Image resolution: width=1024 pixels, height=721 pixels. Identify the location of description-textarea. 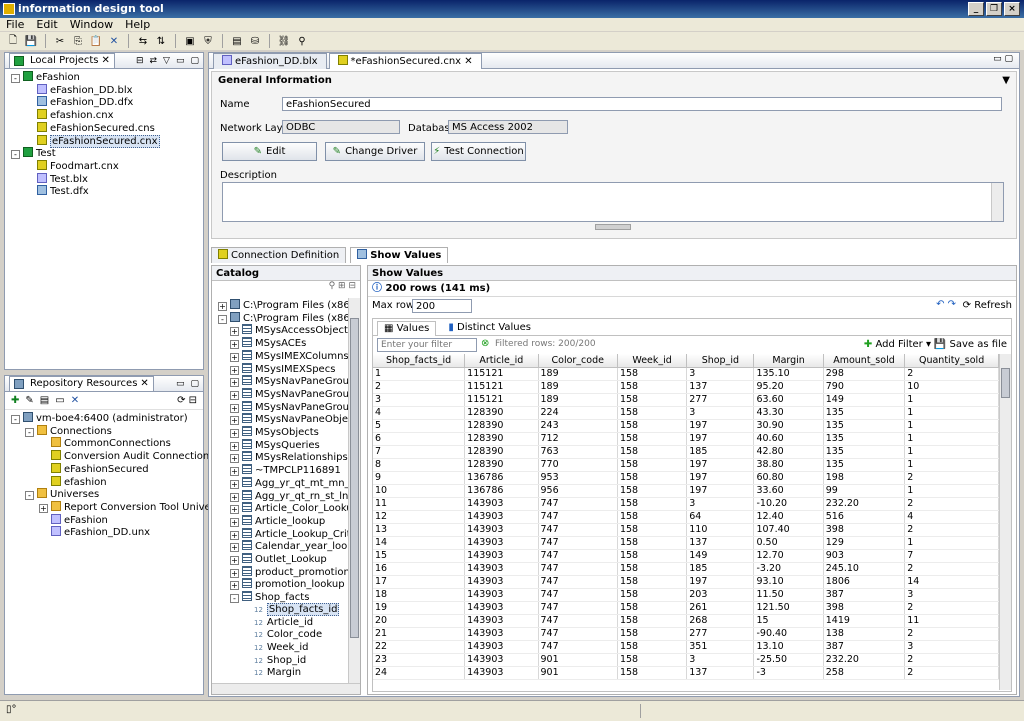
(613, 202).